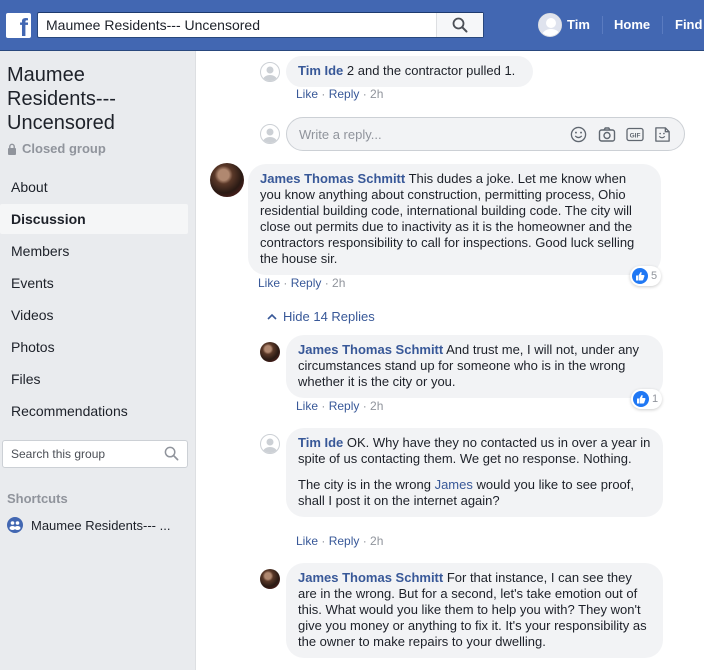 This screenshot has height=670, width=704. Describe the element at coordinates (94, 315) in the screenshot. I see `sidebar-item-videos: Videos` at that location.